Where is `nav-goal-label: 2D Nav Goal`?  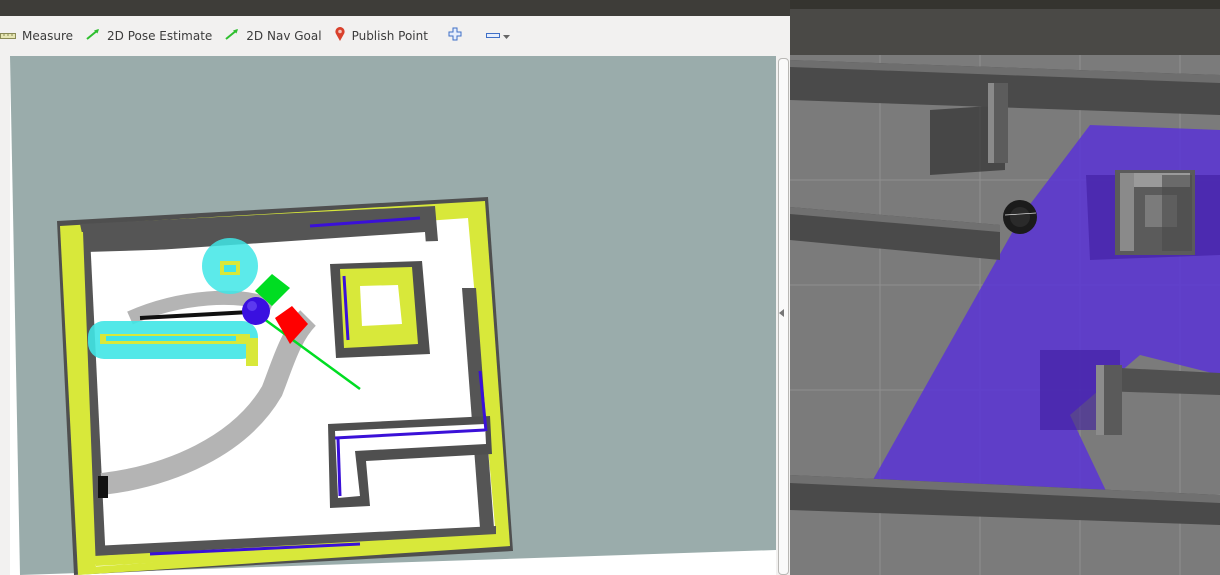 nav-goal-label: 2D Nav Goal is located at coordinates (284, 35).